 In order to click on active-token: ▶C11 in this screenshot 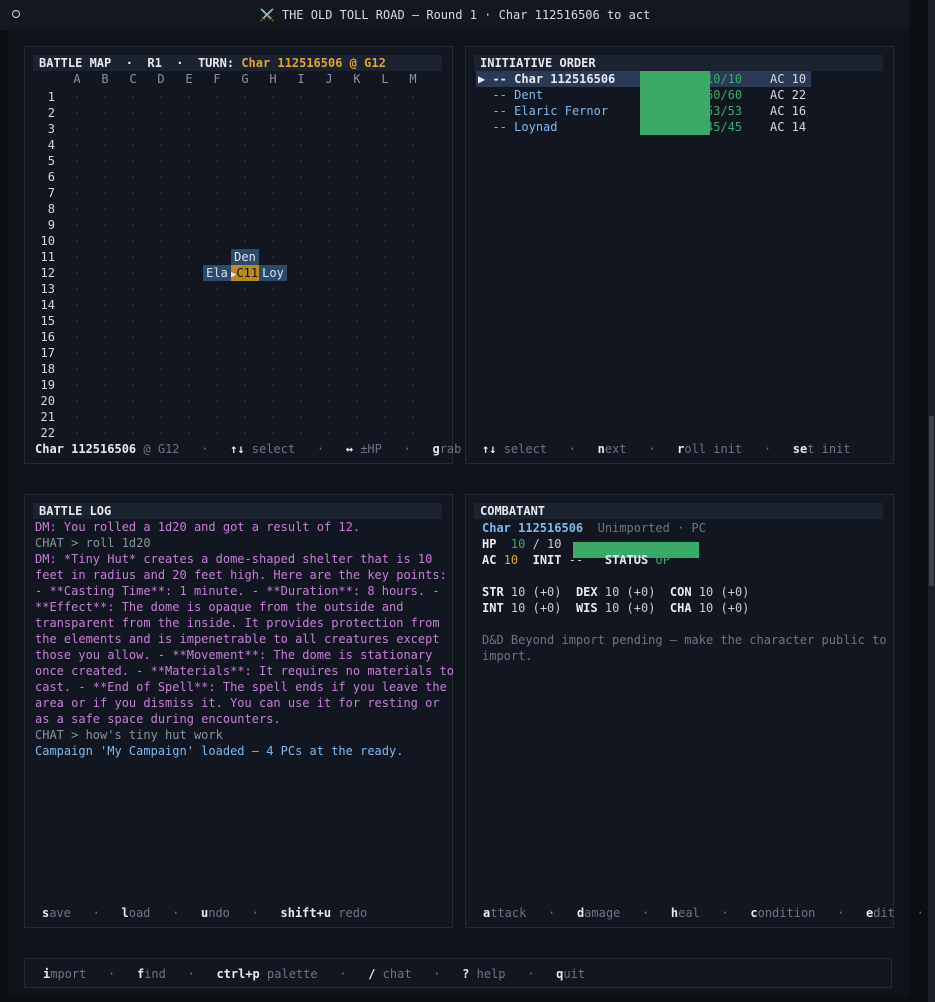, I will do `click(245, 273)`.